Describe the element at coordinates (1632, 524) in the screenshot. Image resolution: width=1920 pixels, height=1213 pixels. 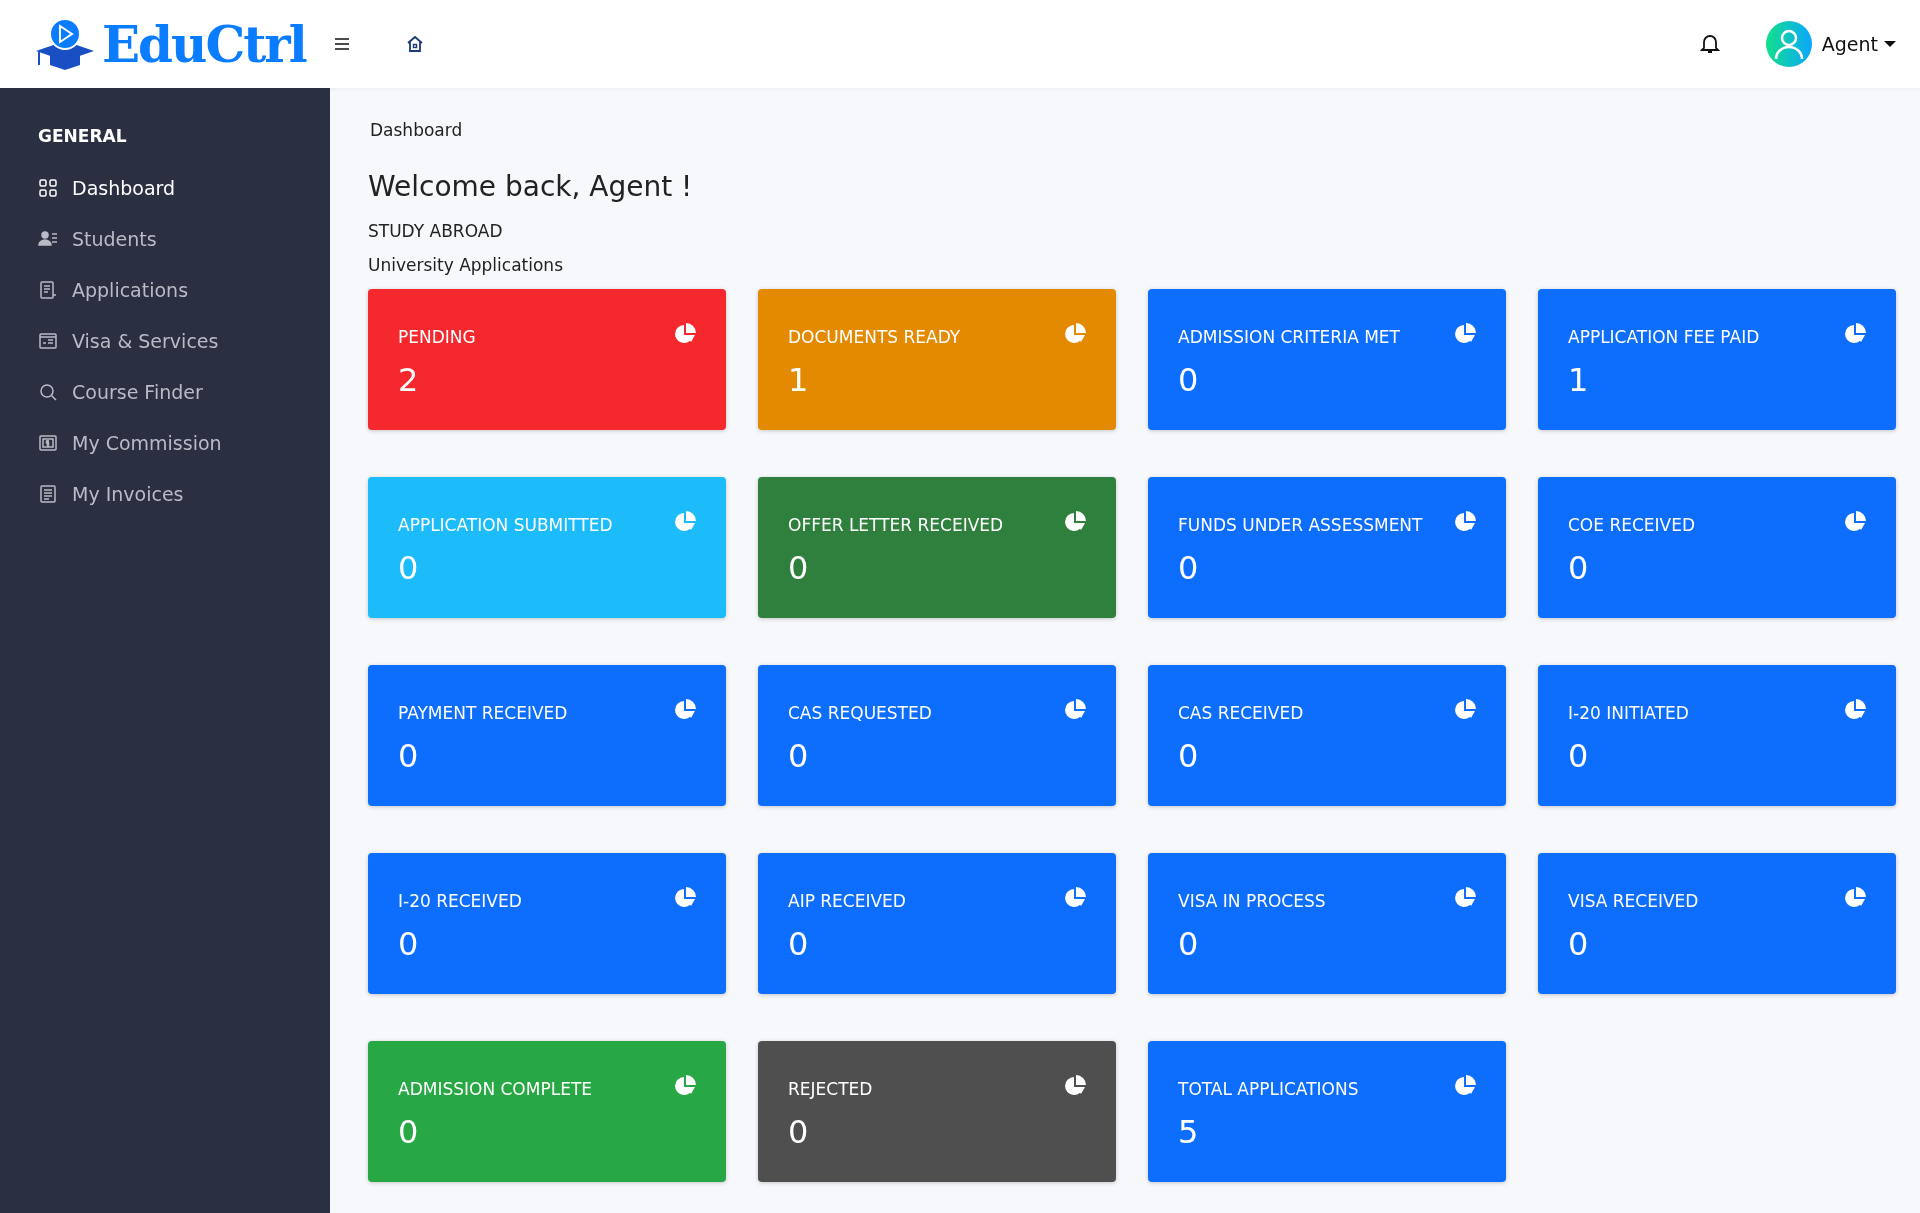
I see `card-title: COE RECEIVED` at that location.